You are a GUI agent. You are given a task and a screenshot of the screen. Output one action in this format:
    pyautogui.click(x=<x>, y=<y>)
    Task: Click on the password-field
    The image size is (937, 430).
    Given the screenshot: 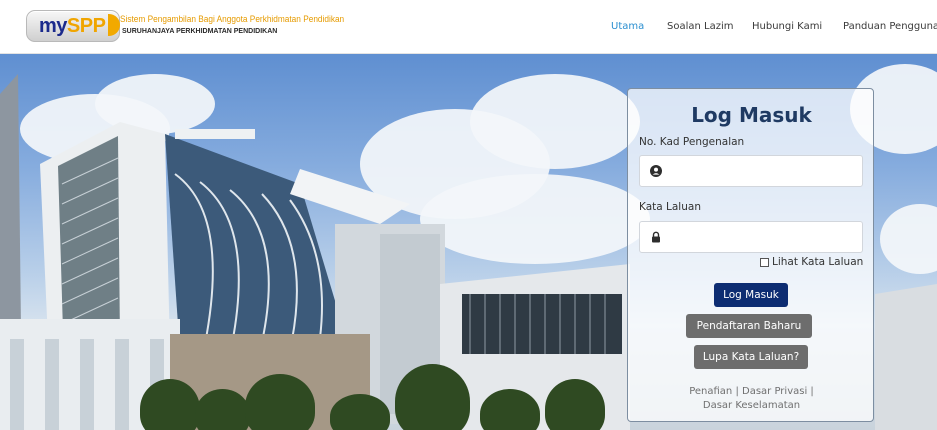 What is the action you would take?
    pyautogui.click(x=751, y=237)
    